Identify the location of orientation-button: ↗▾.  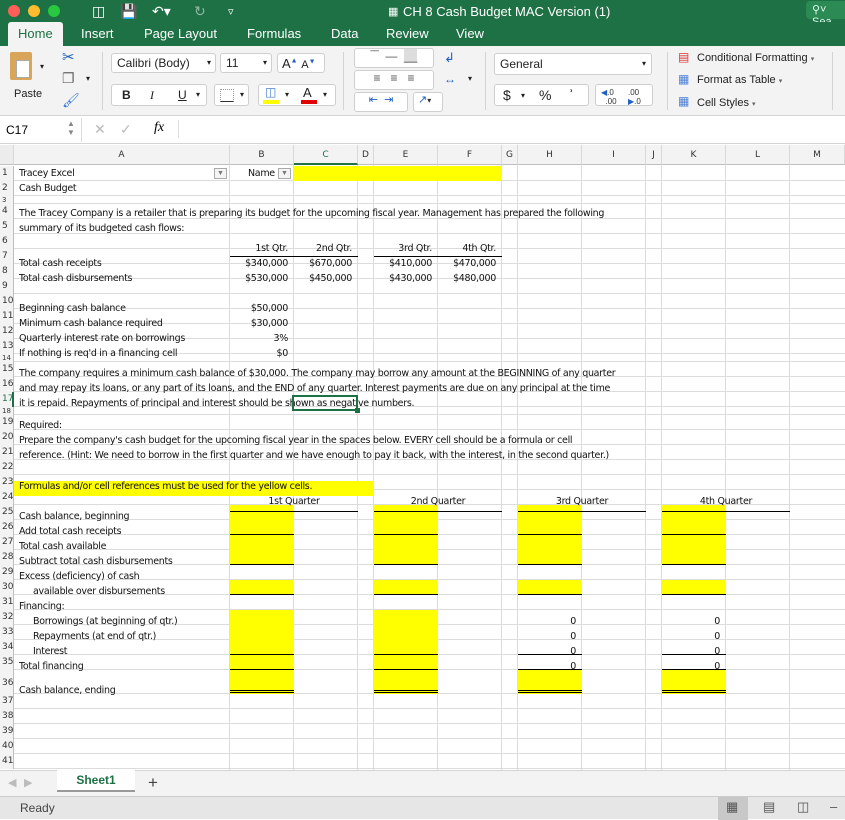
(428, 102).